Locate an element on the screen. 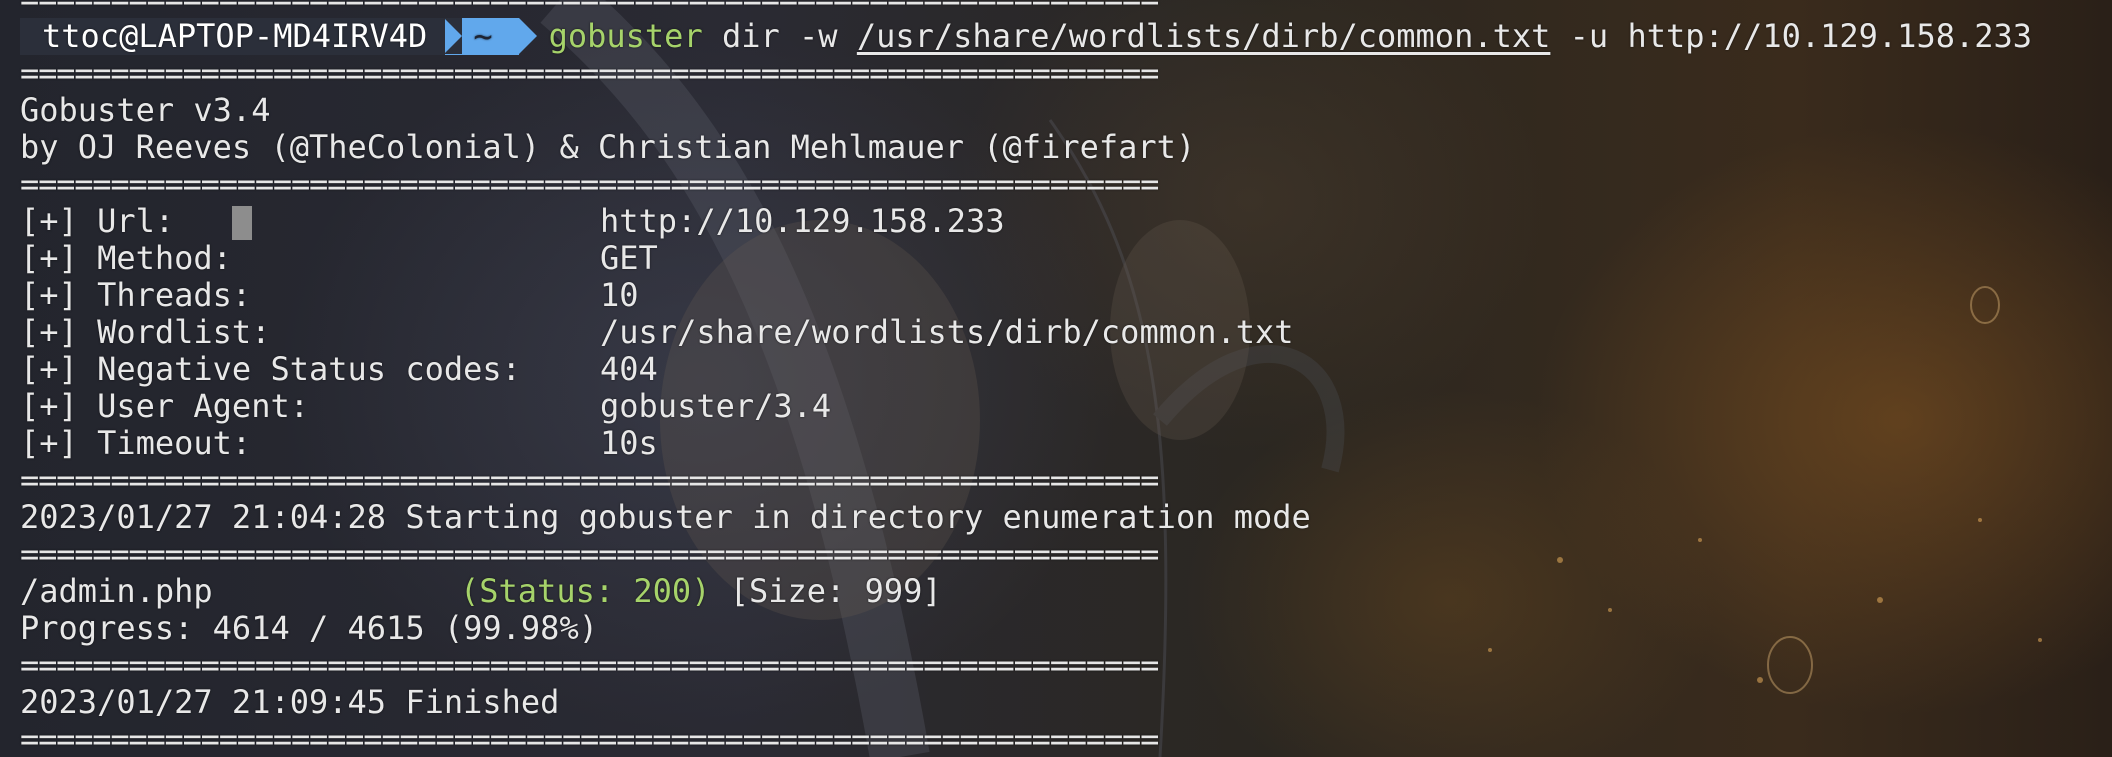 This screenshot has height=757, width=2112. config-value: 10s is located at coordinates (629, 443).